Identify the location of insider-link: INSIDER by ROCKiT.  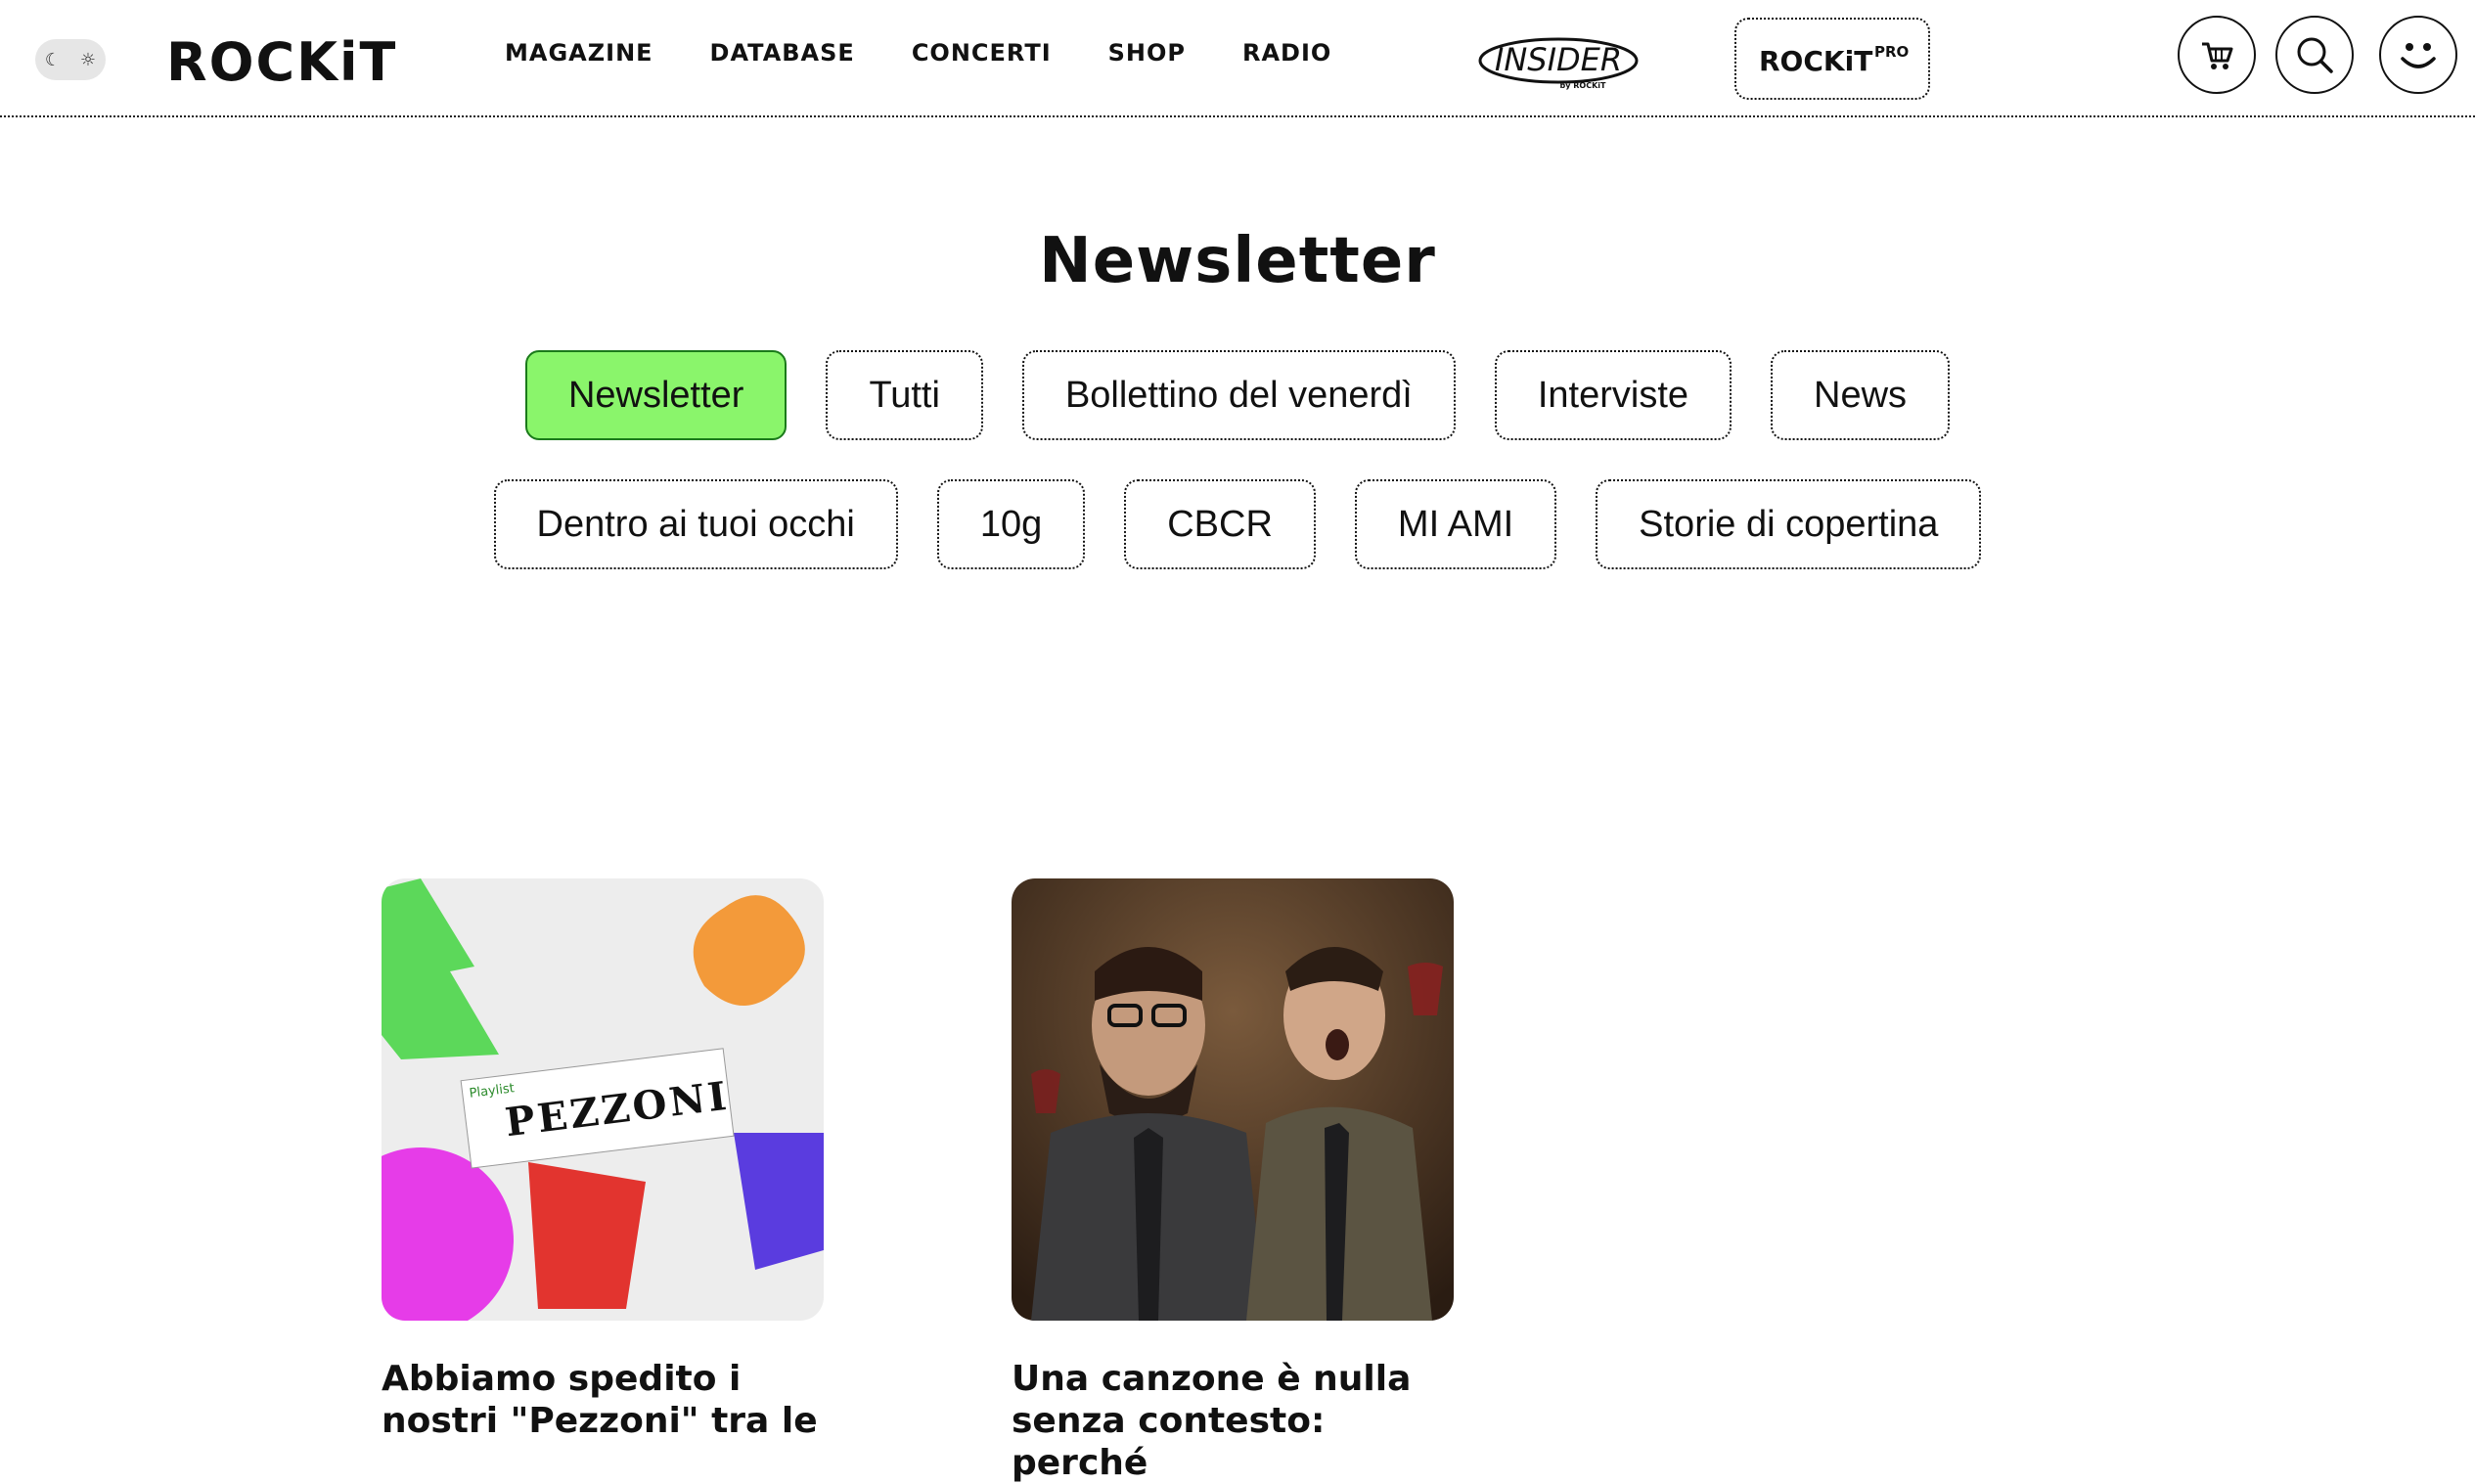
(1558, 60).